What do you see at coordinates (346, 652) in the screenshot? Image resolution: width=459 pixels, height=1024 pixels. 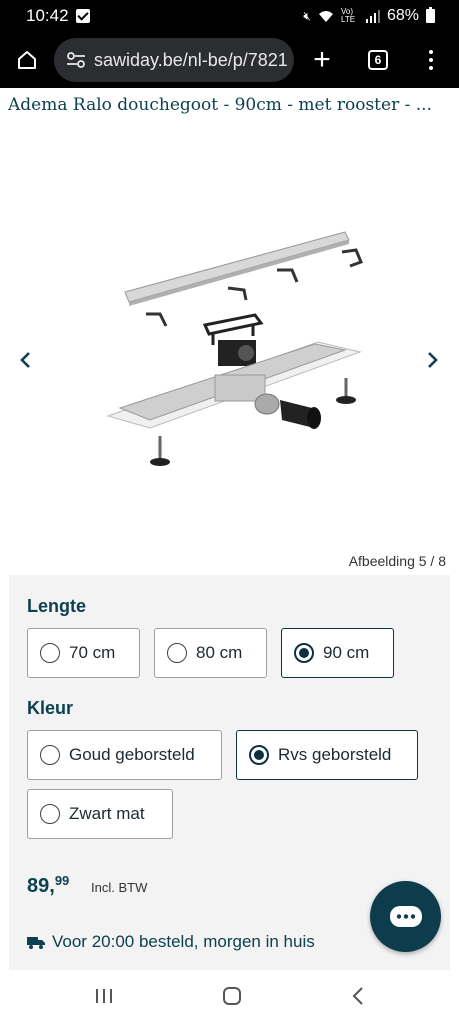 I see `option-label: 90 cm` at bounding box center [346, 652].